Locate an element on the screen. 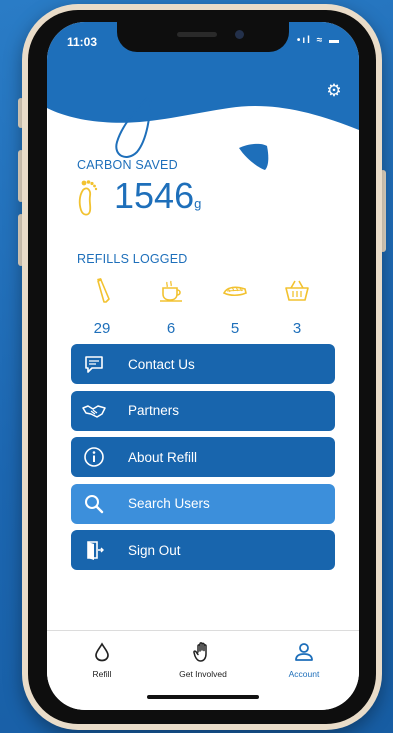 This screenshot has height=733, width=393. tab-account: Account is located at coordinates (304, 660).